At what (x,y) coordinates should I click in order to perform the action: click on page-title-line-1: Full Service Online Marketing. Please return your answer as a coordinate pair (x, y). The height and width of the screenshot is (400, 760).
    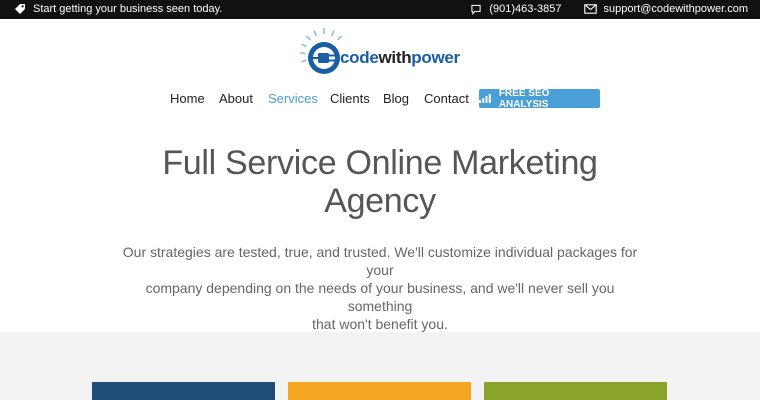
    Looking at the image, I should click on (380, 163).